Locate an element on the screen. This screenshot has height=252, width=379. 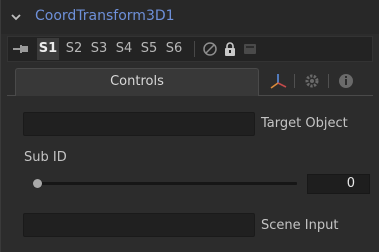
target-object-label: Target Object is located at coordinates (304, 123).